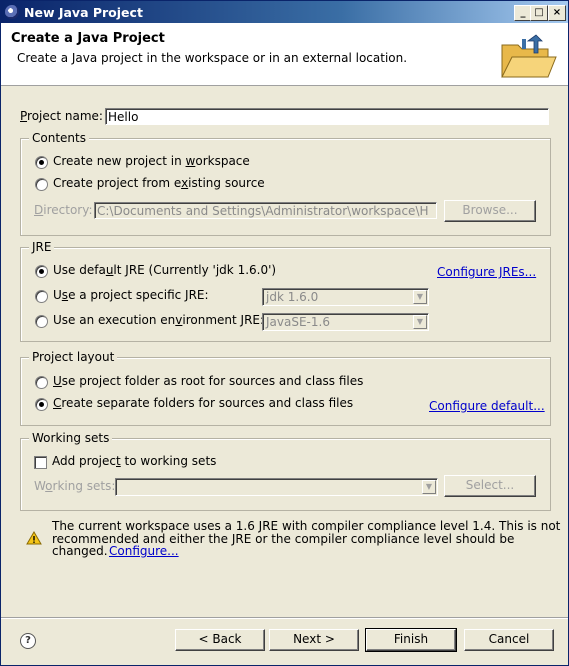 Image resolution: width=569 pixels, height=666 pixels. I want to click on next-button: Next >, so click(314, 640).